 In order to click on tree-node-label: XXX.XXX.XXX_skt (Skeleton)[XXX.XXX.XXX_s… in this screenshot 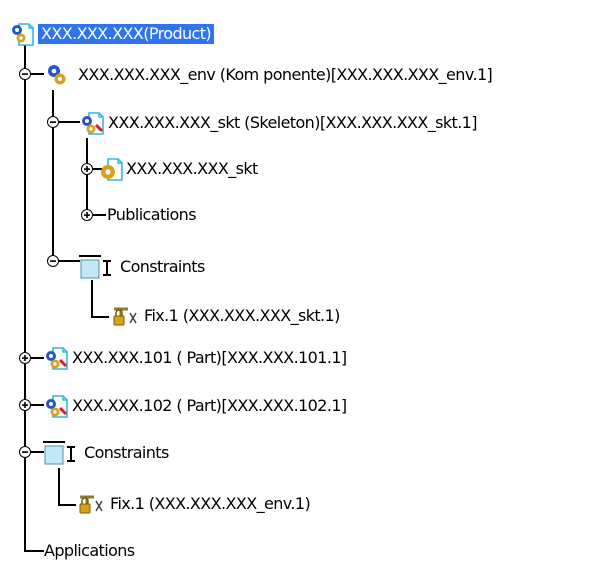, I will do `click(293, 123)`.